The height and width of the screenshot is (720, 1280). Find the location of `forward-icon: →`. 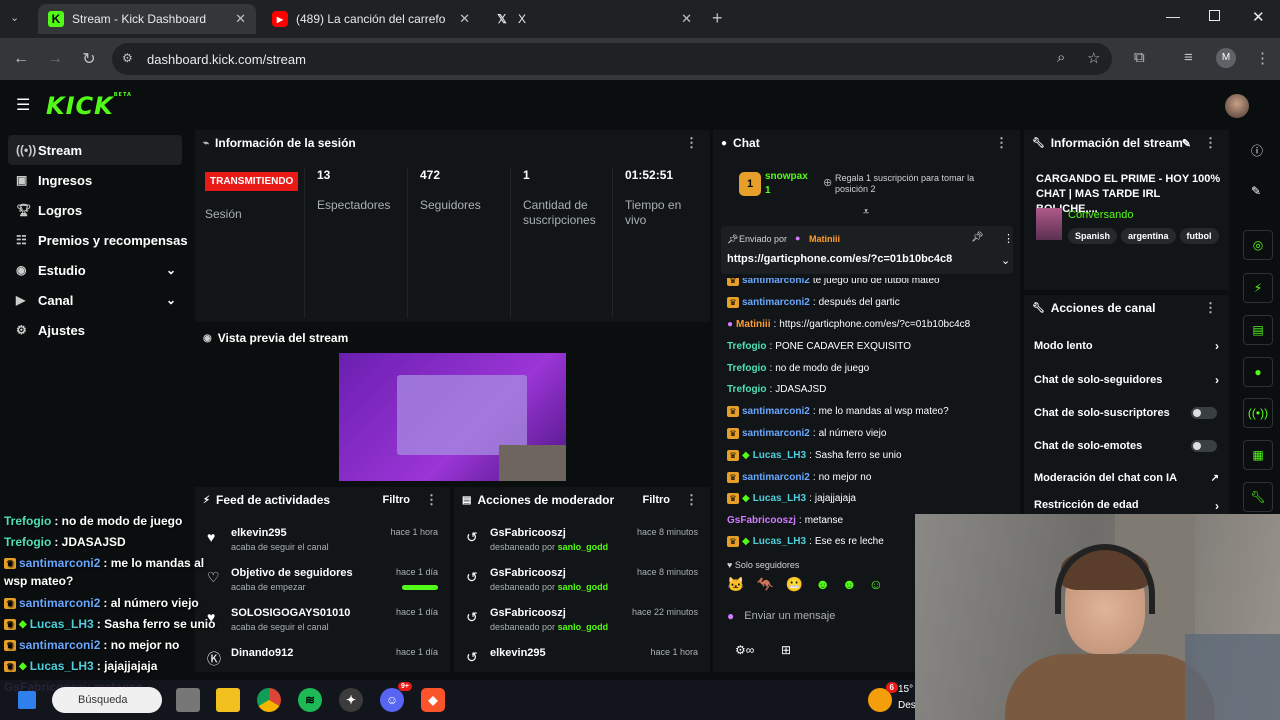

forward-icon: → is located at coordinates (55, 59).